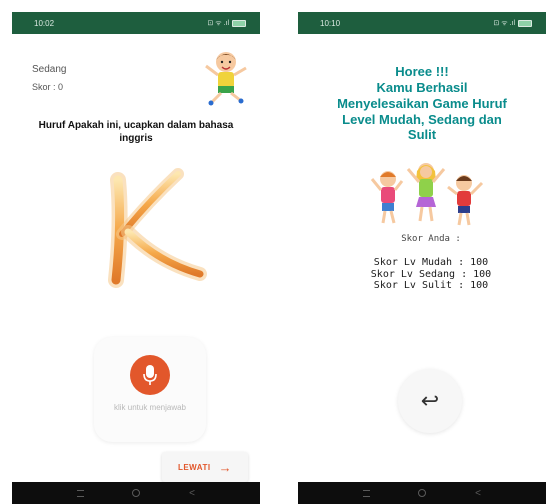 This screenshot has height=504, width=552. I want to click on score-hard: Skor Lv Sulit : 100, so click(431, 285).